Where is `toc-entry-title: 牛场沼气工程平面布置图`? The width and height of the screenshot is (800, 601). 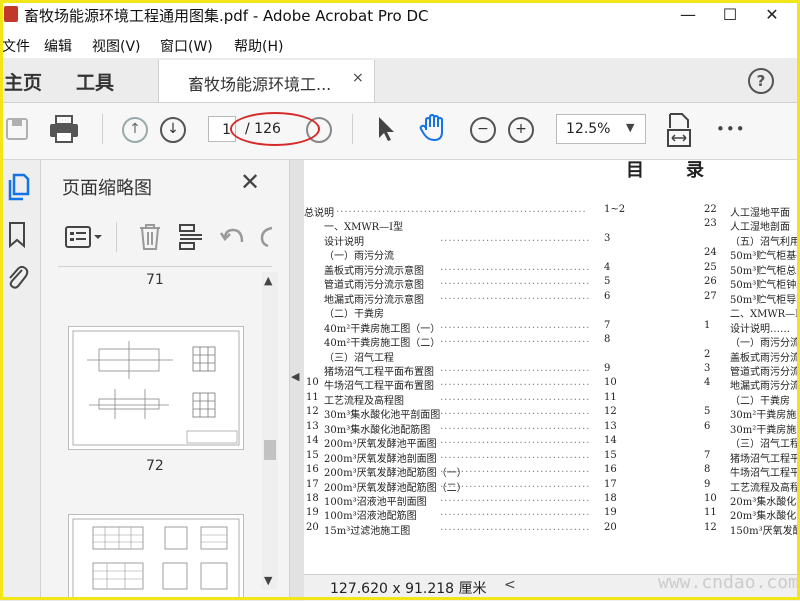 toc-entry-title: 牛场沼气工程平面布置图 is located at coordinates (379, 384).